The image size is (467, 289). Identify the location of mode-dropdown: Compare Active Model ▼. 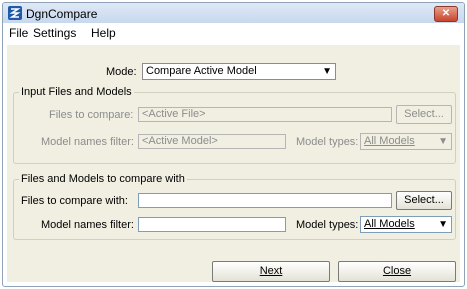
(239, 71).